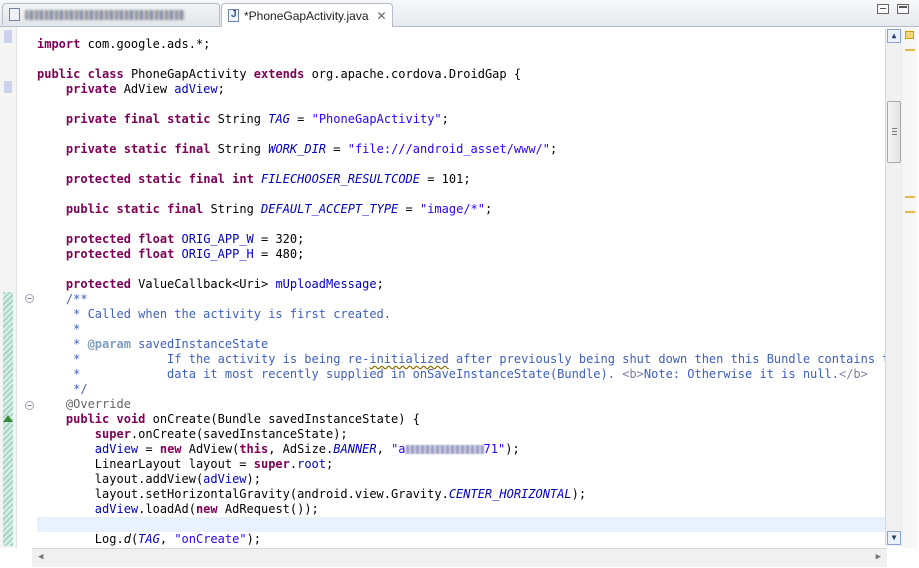  I want to click on window-controls, so click(893, 9).